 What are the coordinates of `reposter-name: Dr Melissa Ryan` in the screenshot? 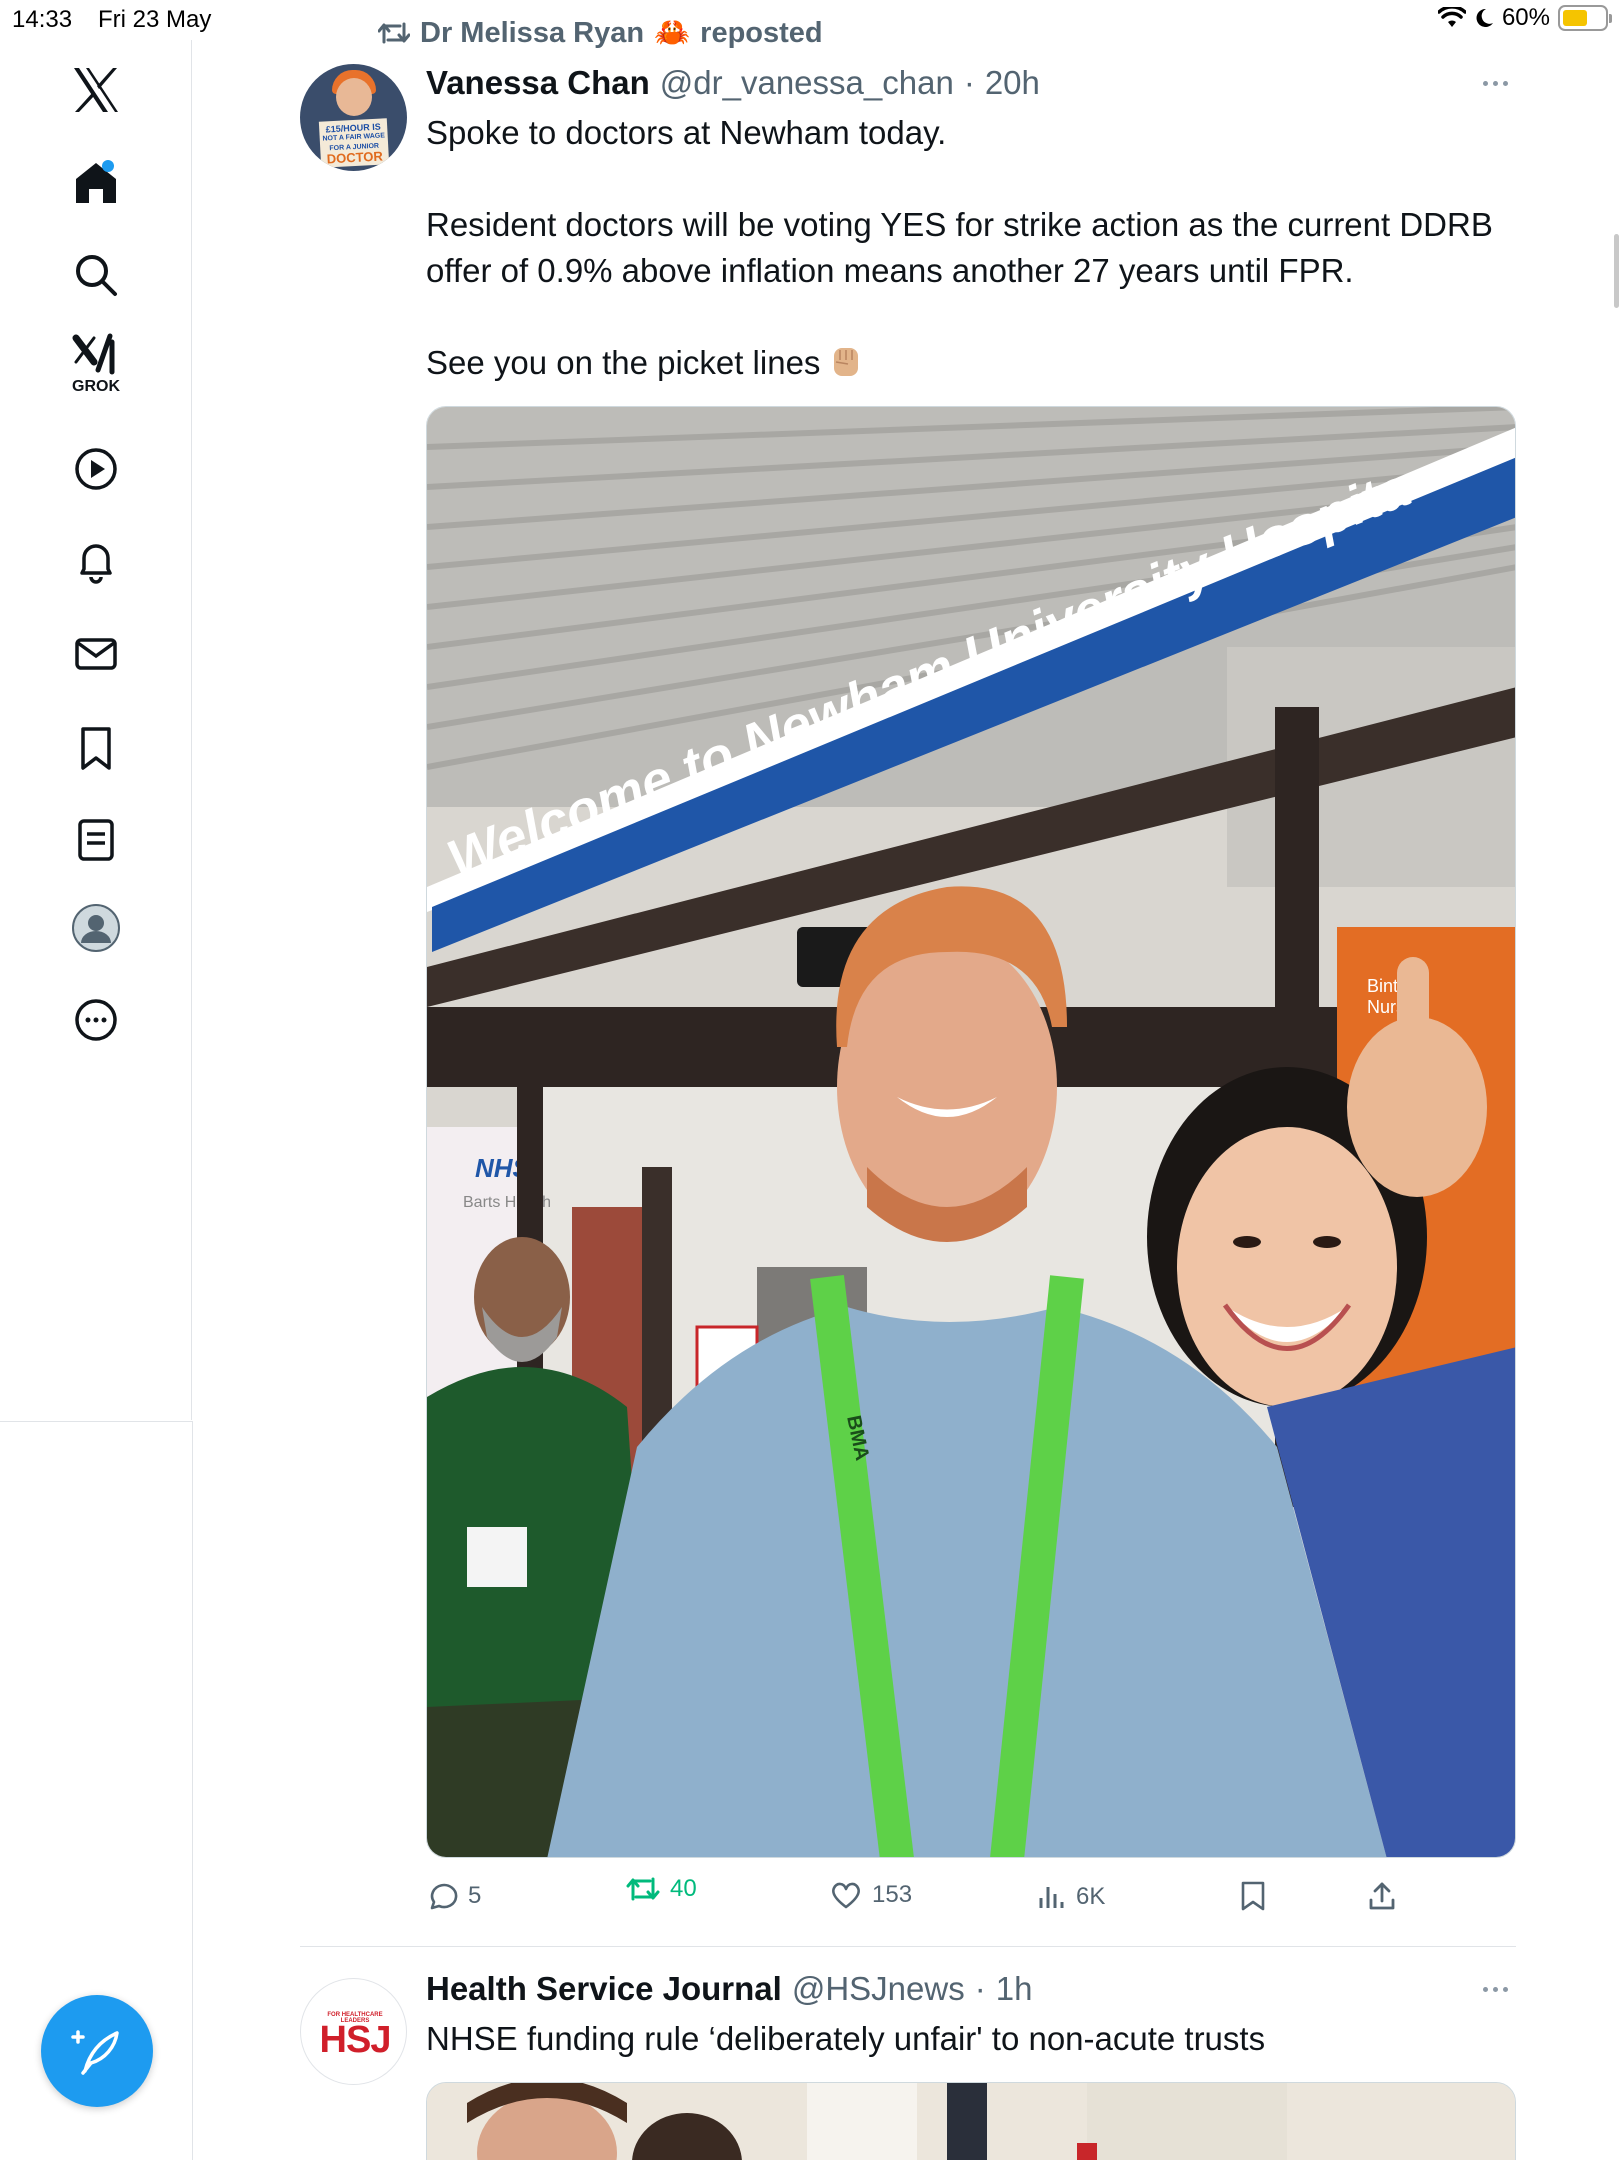 It's located at (532, 33).